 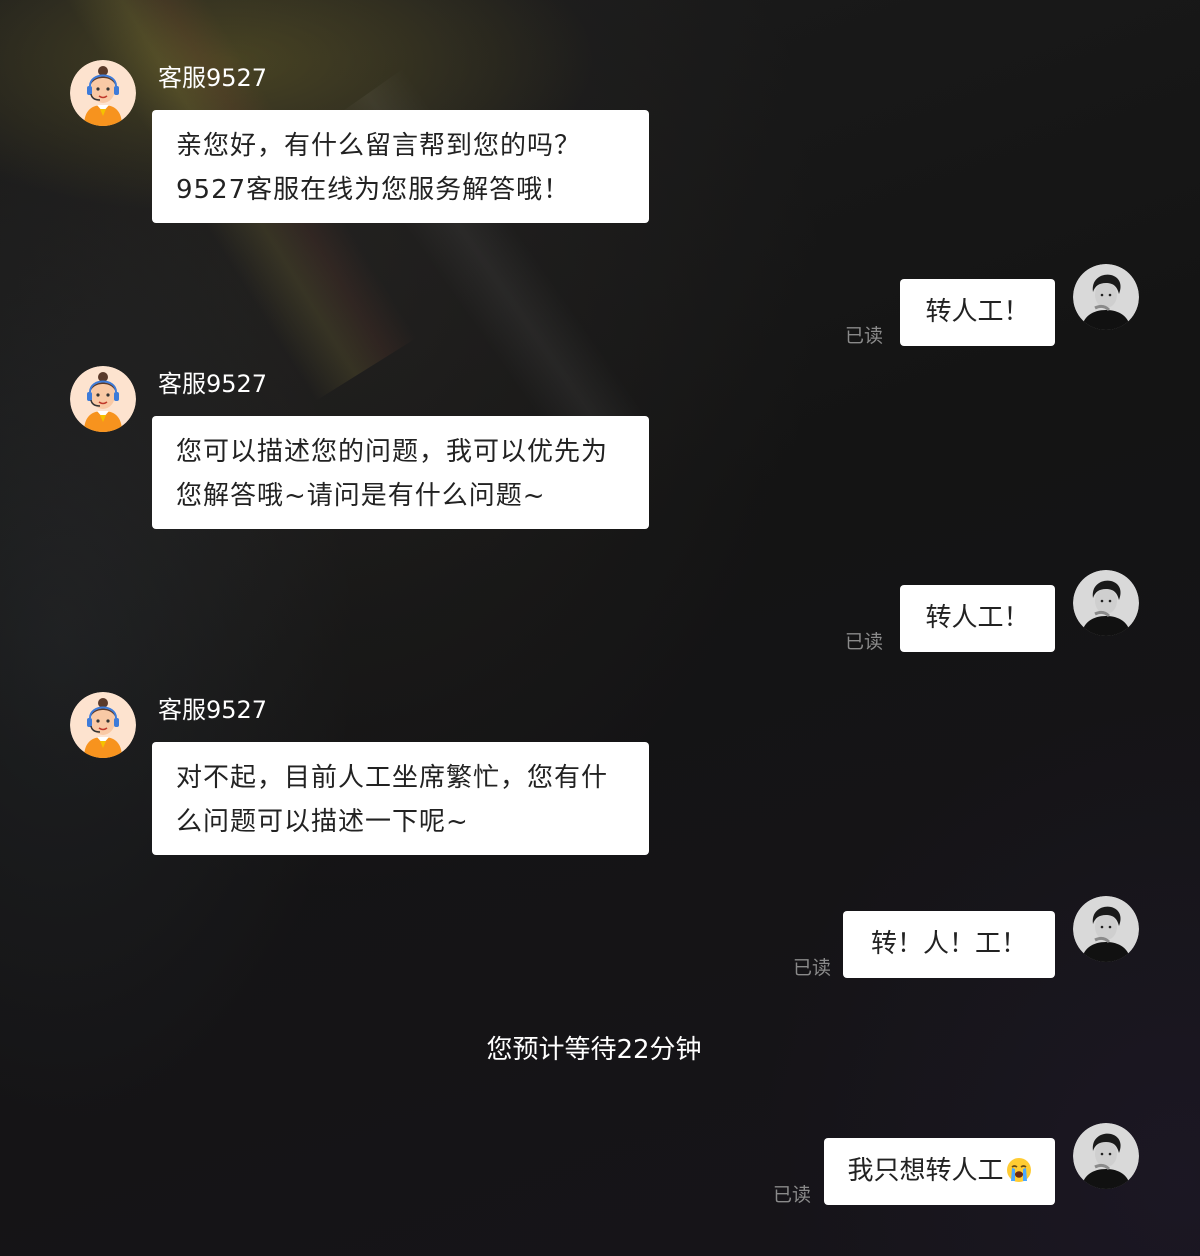 I want to click on user-message-bubble: 转！人！工！, so click(x=949, y=944).